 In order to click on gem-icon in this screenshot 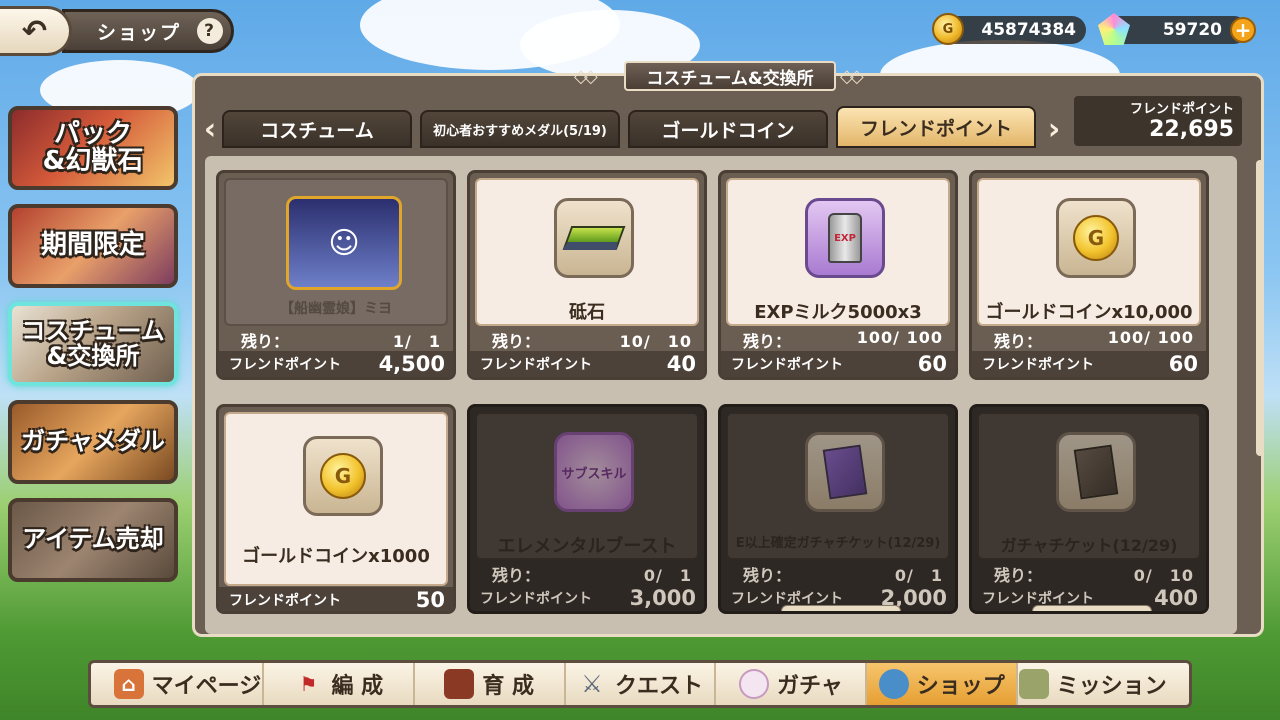, I will do `click(1114, 29)`.